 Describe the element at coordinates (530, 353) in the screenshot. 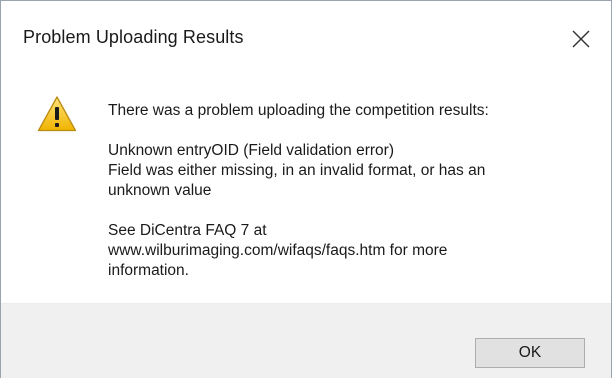

I see `ok-button: OK` at that location.